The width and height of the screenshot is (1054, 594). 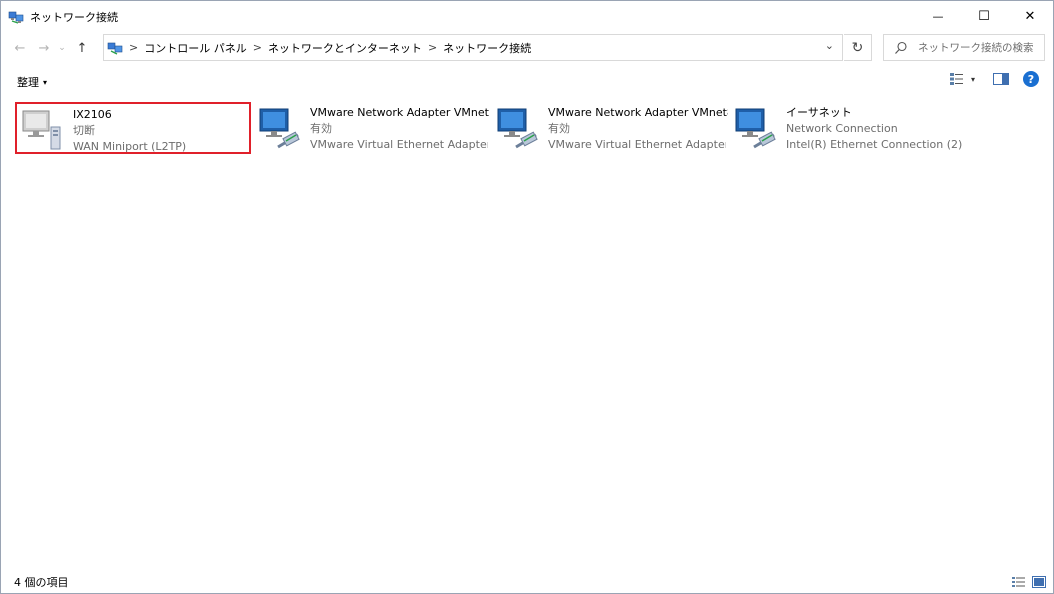 What do you see at coordinates (819, 112) in the screenshot?
I see `connection-name: イーサネット` at bounding box center [819, 112].